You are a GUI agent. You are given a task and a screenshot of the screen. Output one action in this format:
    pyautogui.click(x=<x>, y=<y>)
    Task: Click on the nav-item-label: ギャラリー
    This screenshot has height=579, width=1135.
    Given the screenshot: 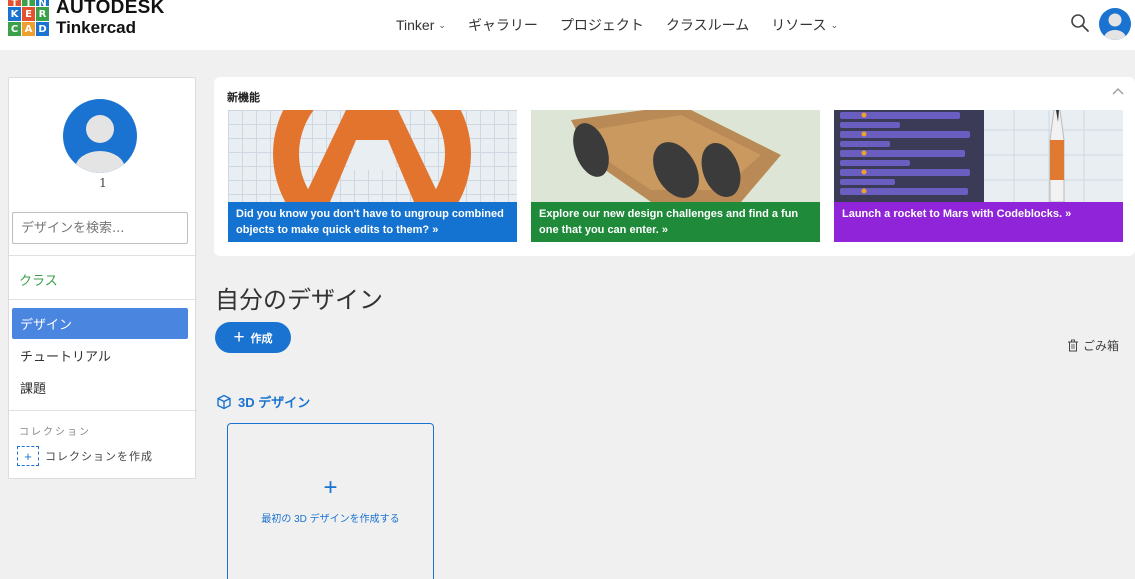 What is the action you would take?
    pyautogui.click(x=502, y=25)
    